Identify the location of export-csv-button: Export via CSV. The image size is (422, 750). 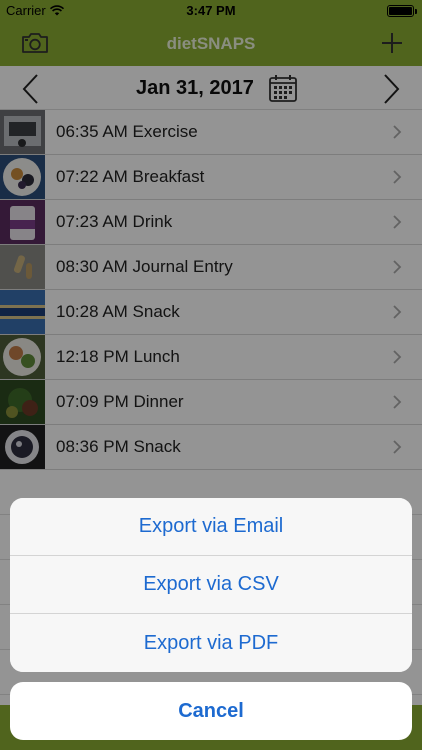
(211, 585).